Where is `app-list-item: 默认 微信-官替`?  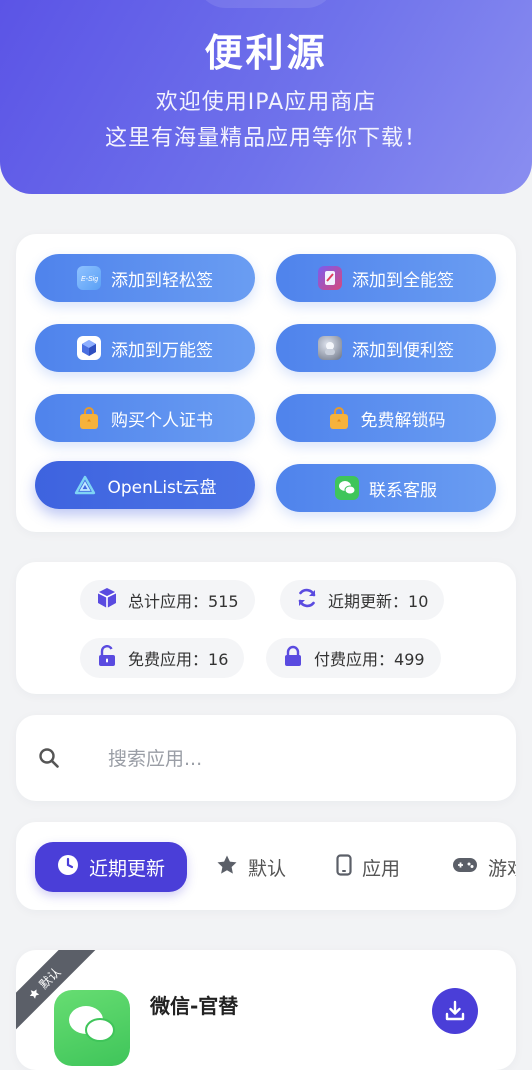 app-list-item: 默认 微信-官替 is located at coordinates (266, 1010).